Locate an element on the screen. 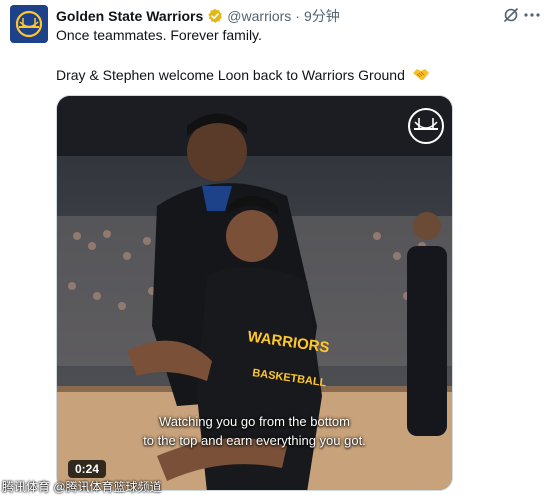  caption-line-1: Watching you go from the bottom is located at coordinates (254, 421).